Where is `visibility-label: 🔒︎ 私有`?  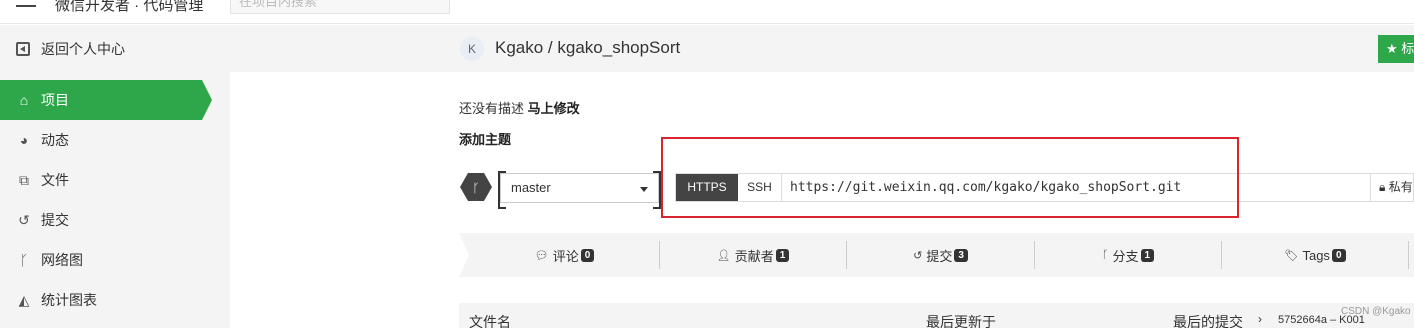
visibility-label: 🔒︎ 私有 is located at coordinates (1391, 187).